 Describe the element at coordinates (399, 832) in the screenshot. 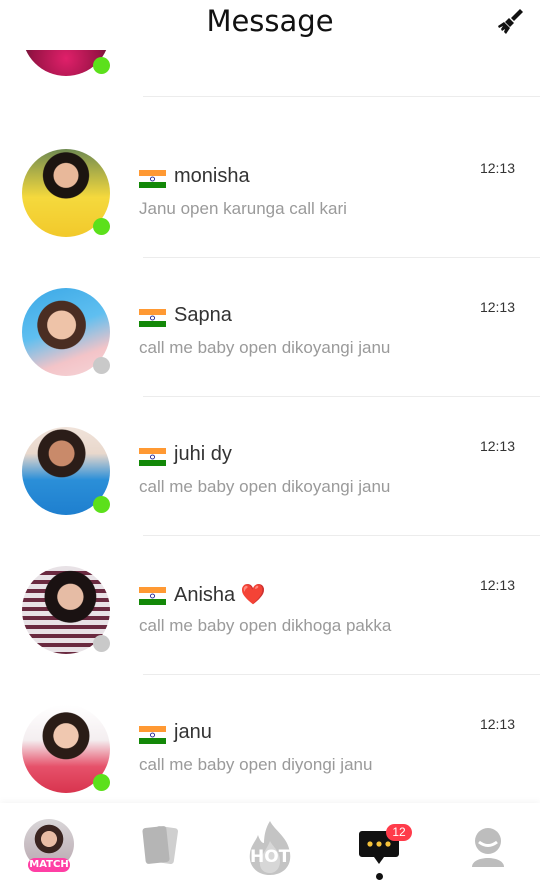

I see `unread-badge: 12` at that location.